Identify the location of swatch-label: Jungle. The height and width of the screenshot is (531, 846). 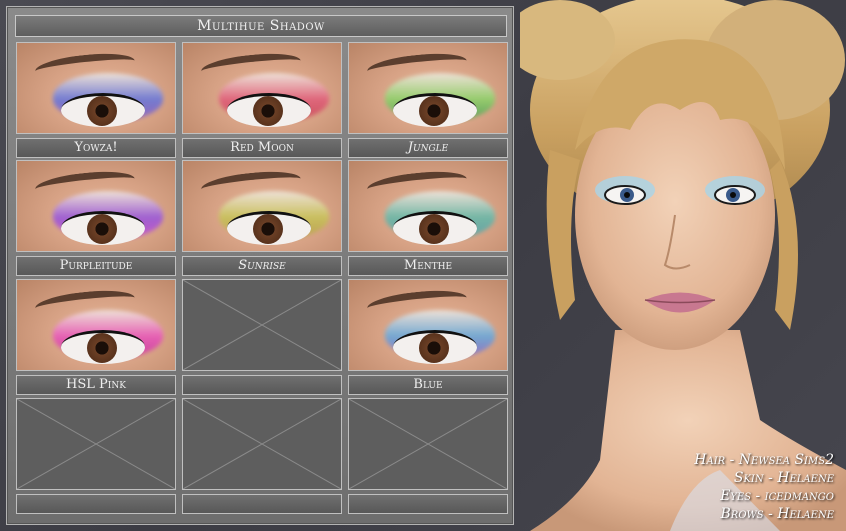
(428, 148).